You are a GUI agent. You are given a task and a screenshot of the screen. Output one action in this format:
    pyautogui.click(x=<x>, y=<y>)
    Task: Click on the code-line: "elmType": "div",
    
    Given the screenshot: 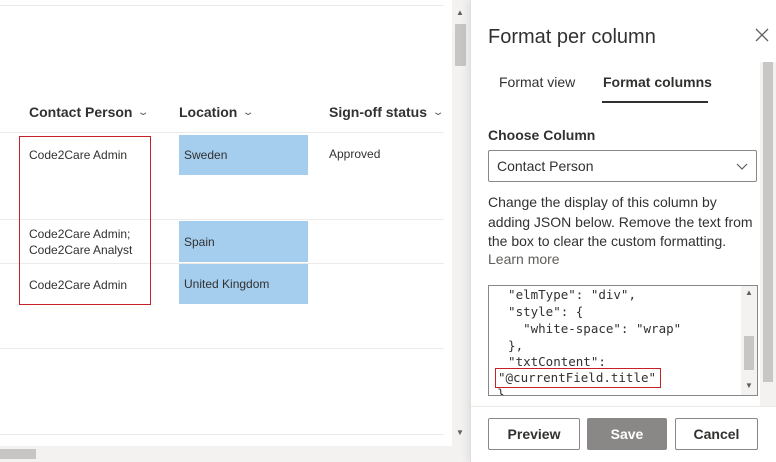 What is the action you would take?
    pyautogui.click(x=564, y=294)
    